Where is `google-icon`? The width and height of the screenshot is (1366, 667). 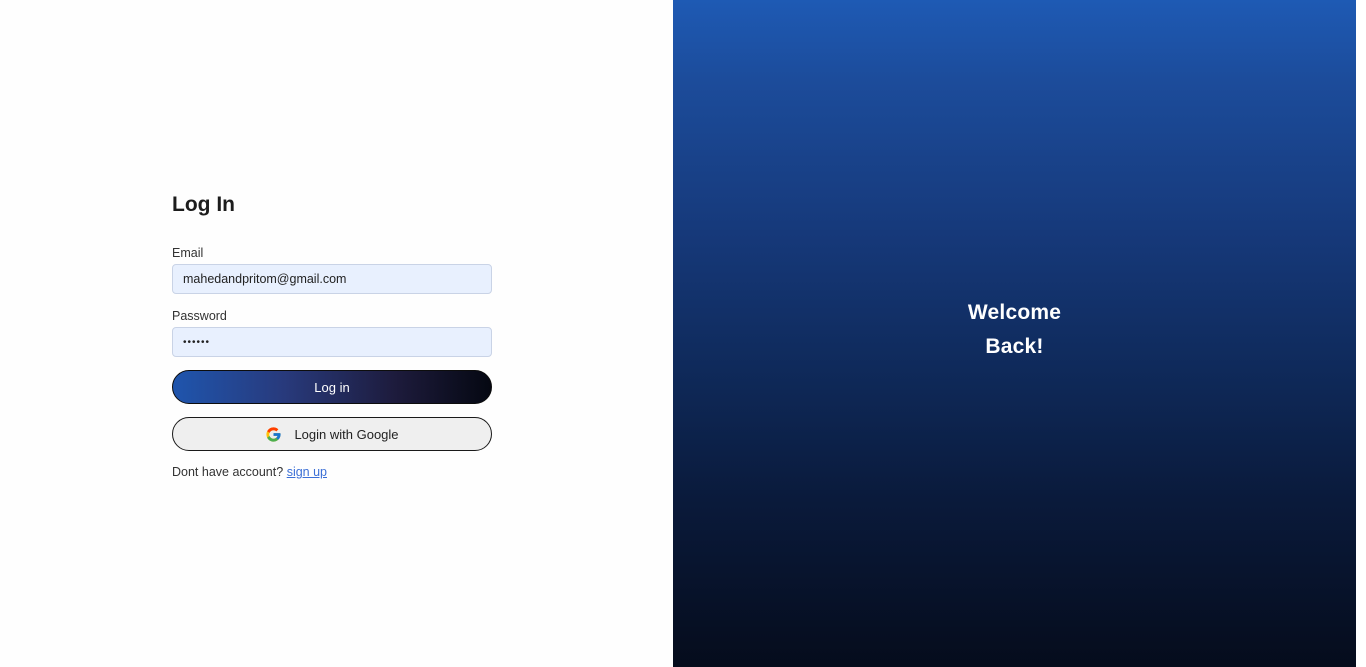 google-icon is located at coordinates (273, 434).